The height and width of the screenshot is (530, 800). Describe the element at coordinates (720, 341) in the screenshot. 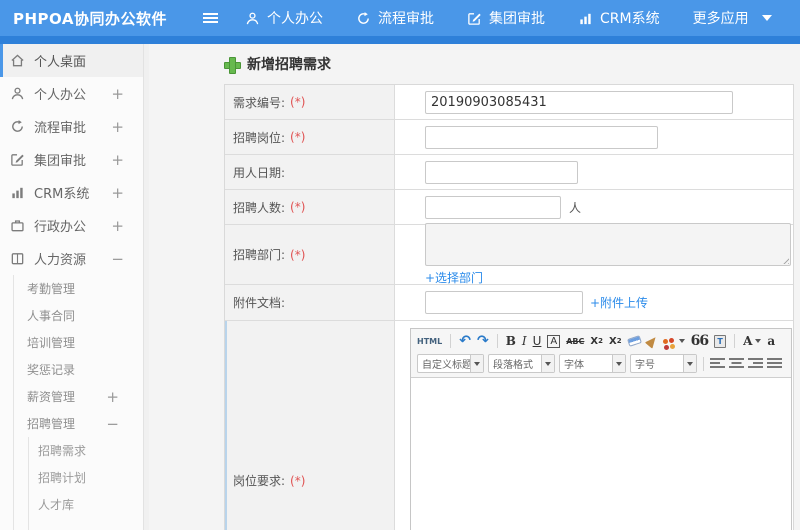

I see `paste-icon: T` at that location.